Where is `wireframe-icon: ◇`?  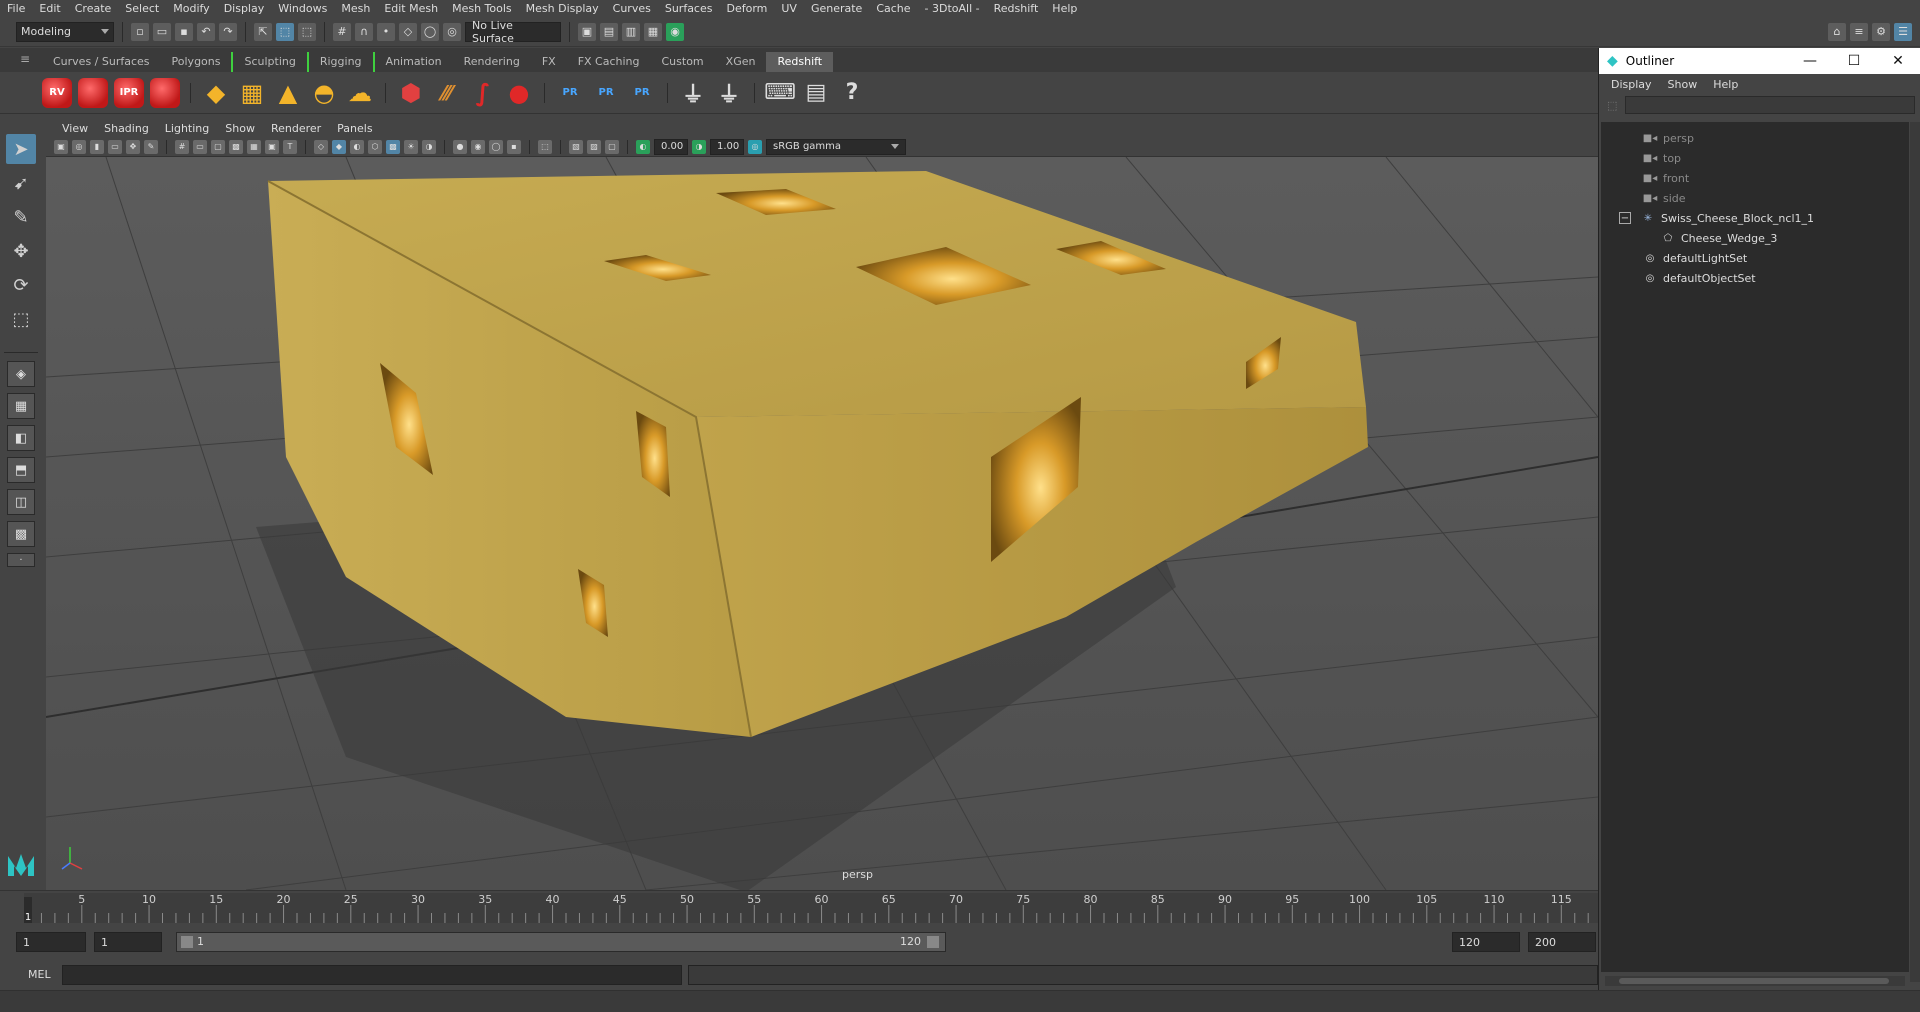
wireframe-icon: ◇ is located at coordinates (321, 146).